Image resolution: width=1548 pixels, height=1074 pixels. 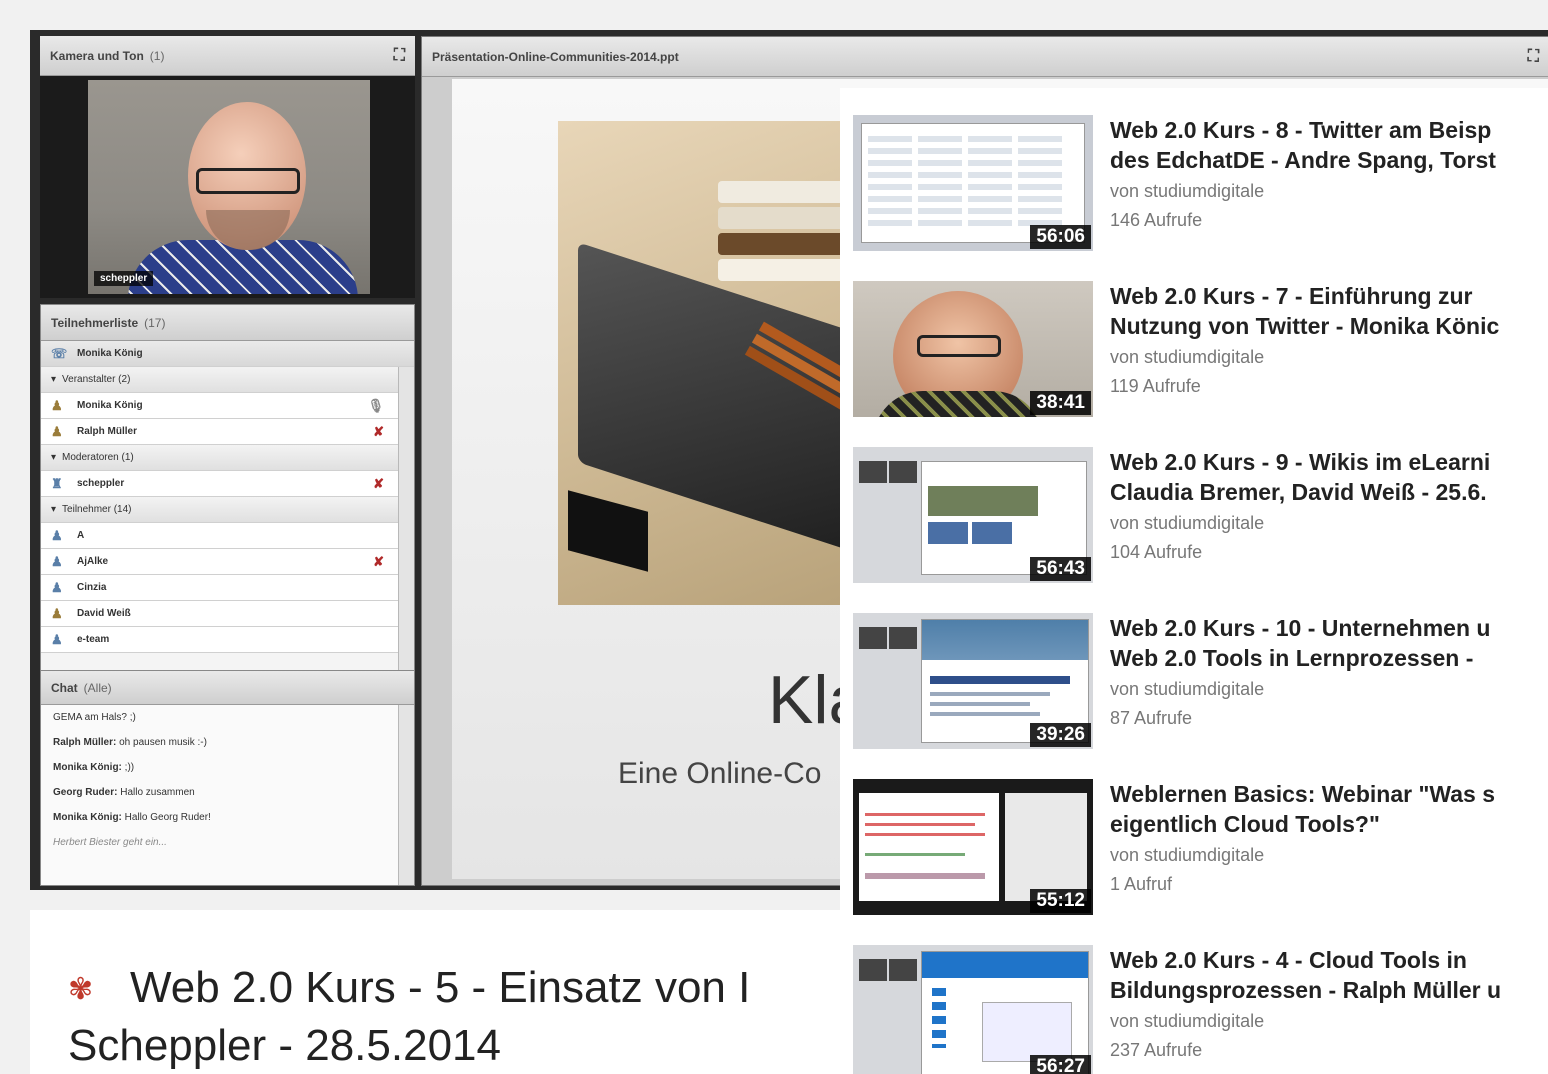 What do you see at coordinates (227, 323) in the screenshot?
I see `participant-list-header: Teilnehmerliste (17)` at bounding box center [227, 323].